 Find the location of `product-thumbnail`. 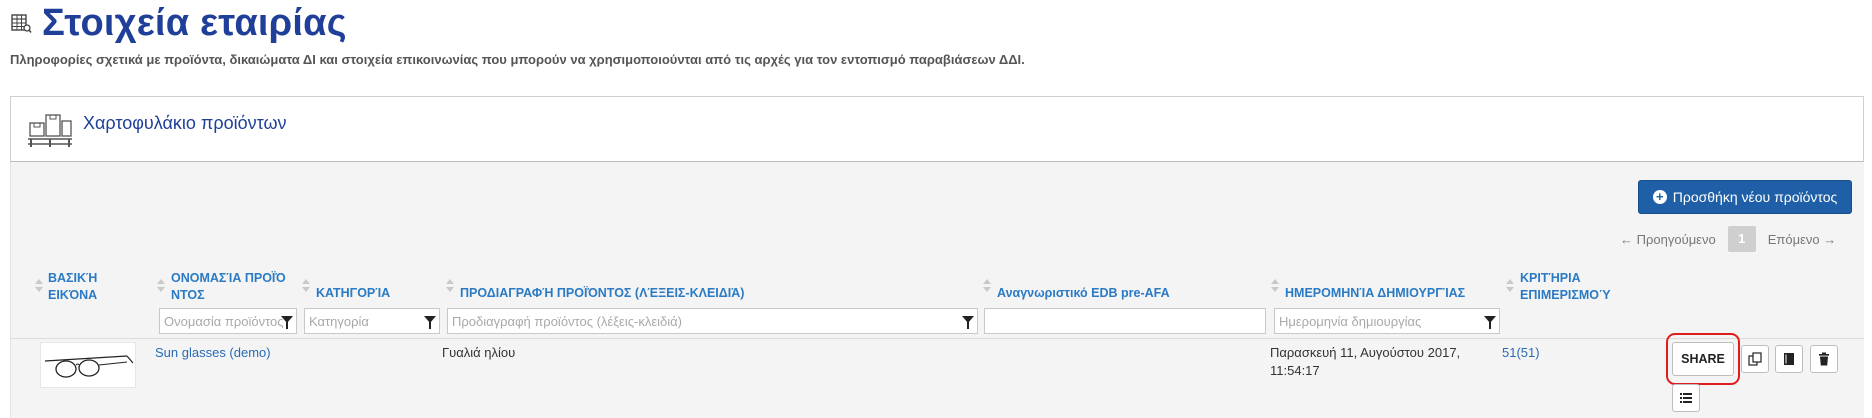

product-thumbnail is located at coordinates (88, 365).